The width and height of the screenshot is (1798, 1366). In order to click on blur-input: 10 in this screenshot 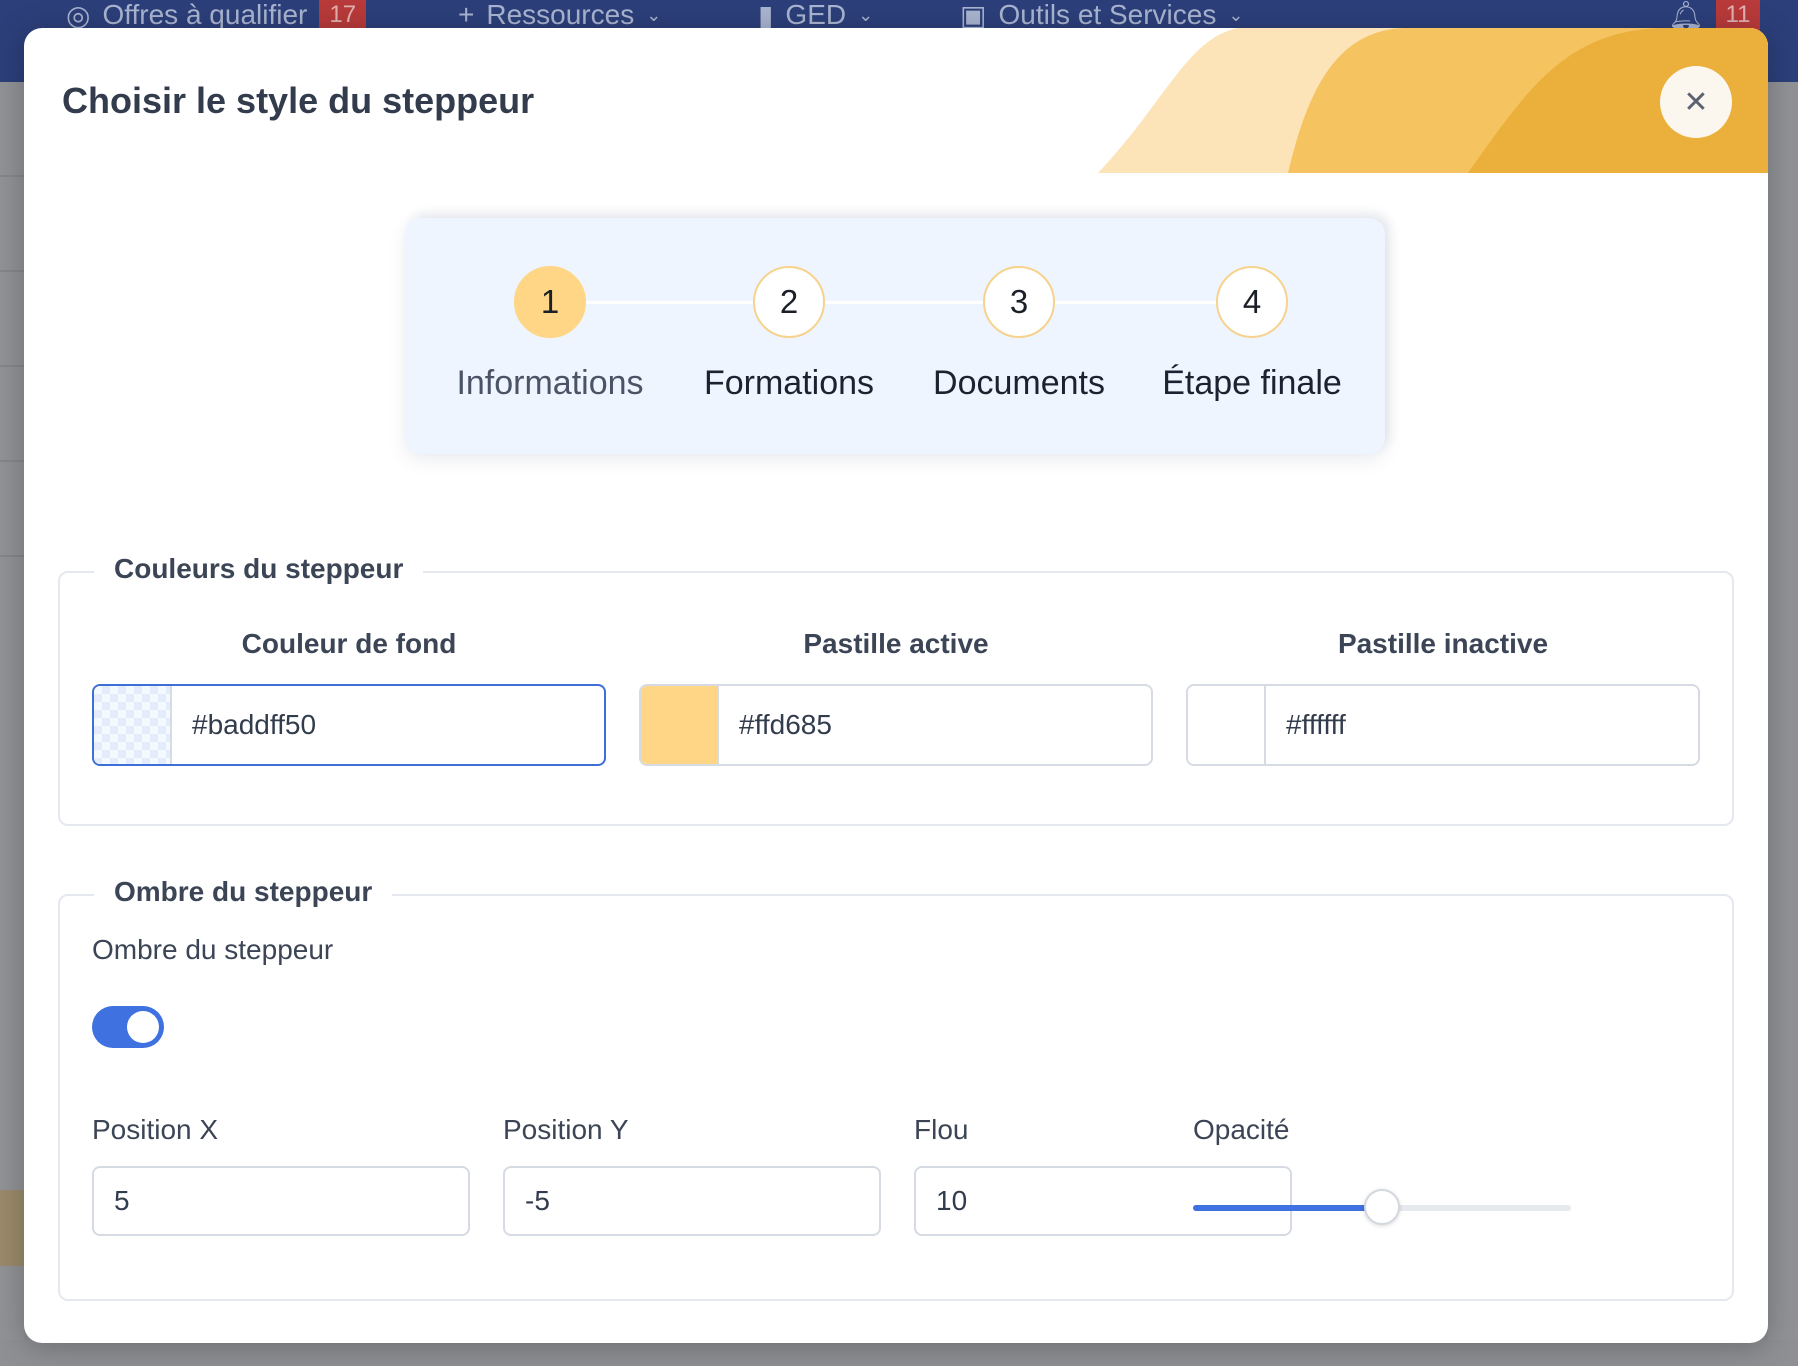, I will do `click(1103, 1201)`.